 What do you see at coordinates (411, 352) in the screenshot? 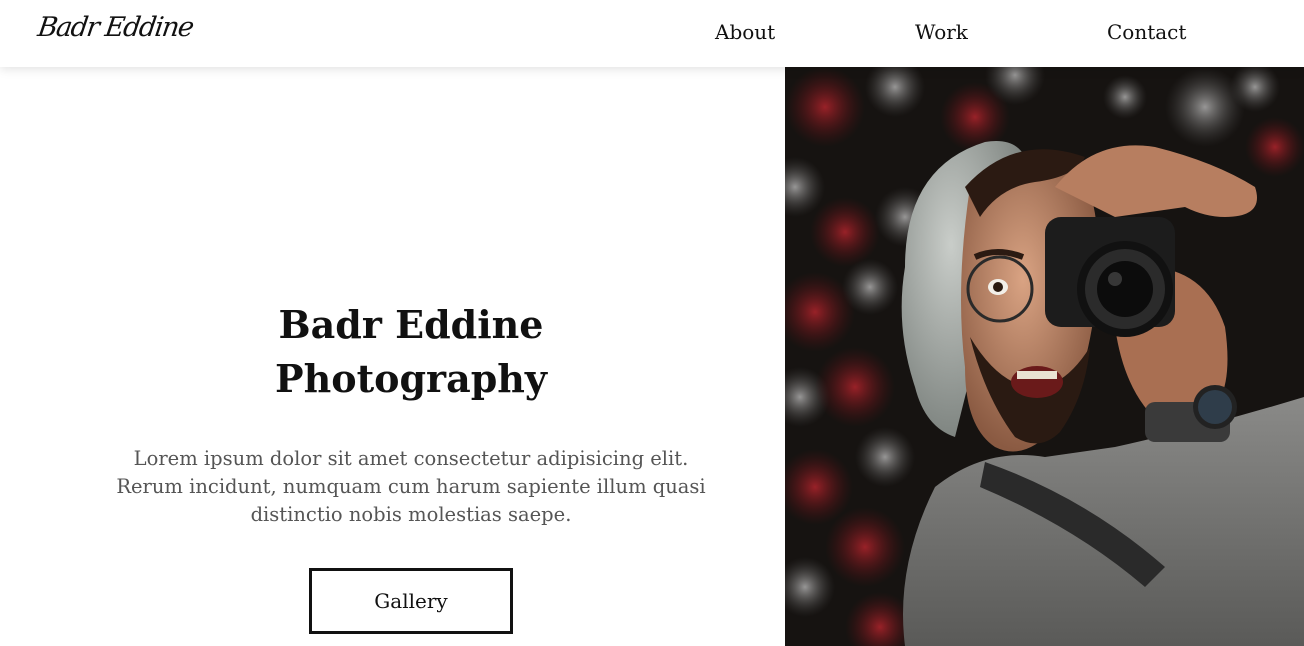
I see `hero-title: Badr Eddine Photography` at bounding box center [411, 352].